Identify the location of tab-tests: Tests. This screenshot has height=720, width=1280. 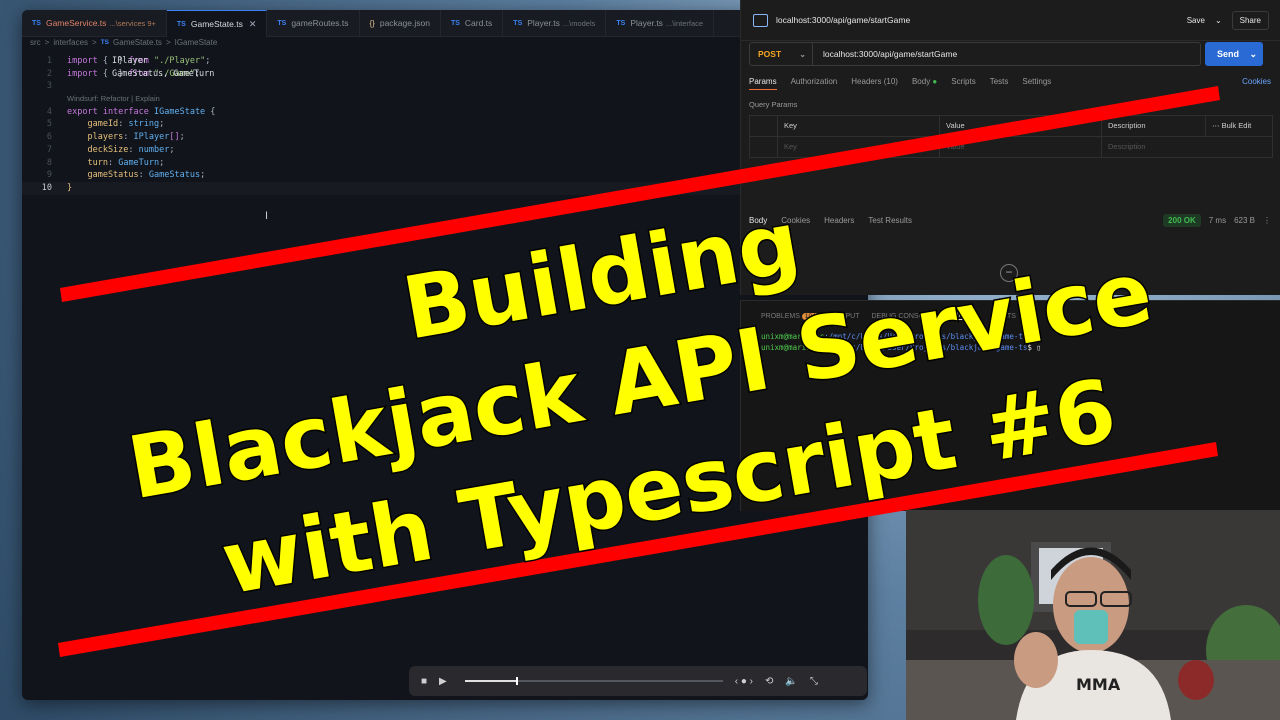
(999, 83).